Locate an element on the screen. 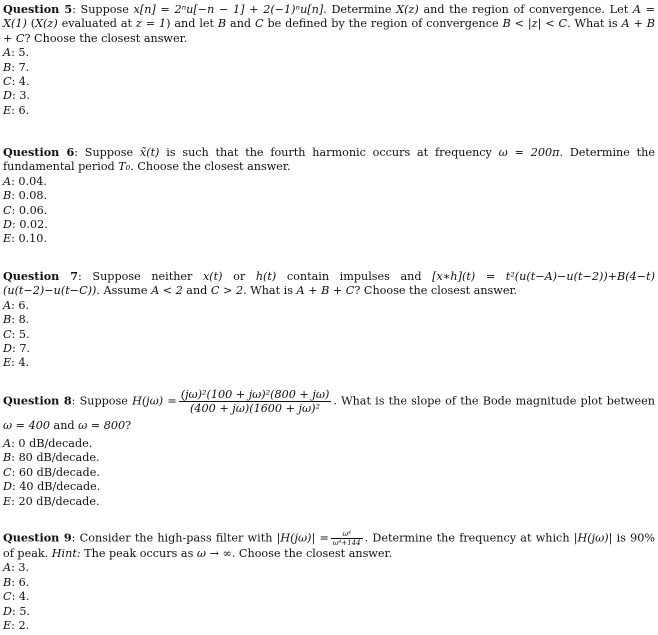  filter-magnitude-fraction: ω⁴ ω⁴+144 is located at coordinates (346, 538).